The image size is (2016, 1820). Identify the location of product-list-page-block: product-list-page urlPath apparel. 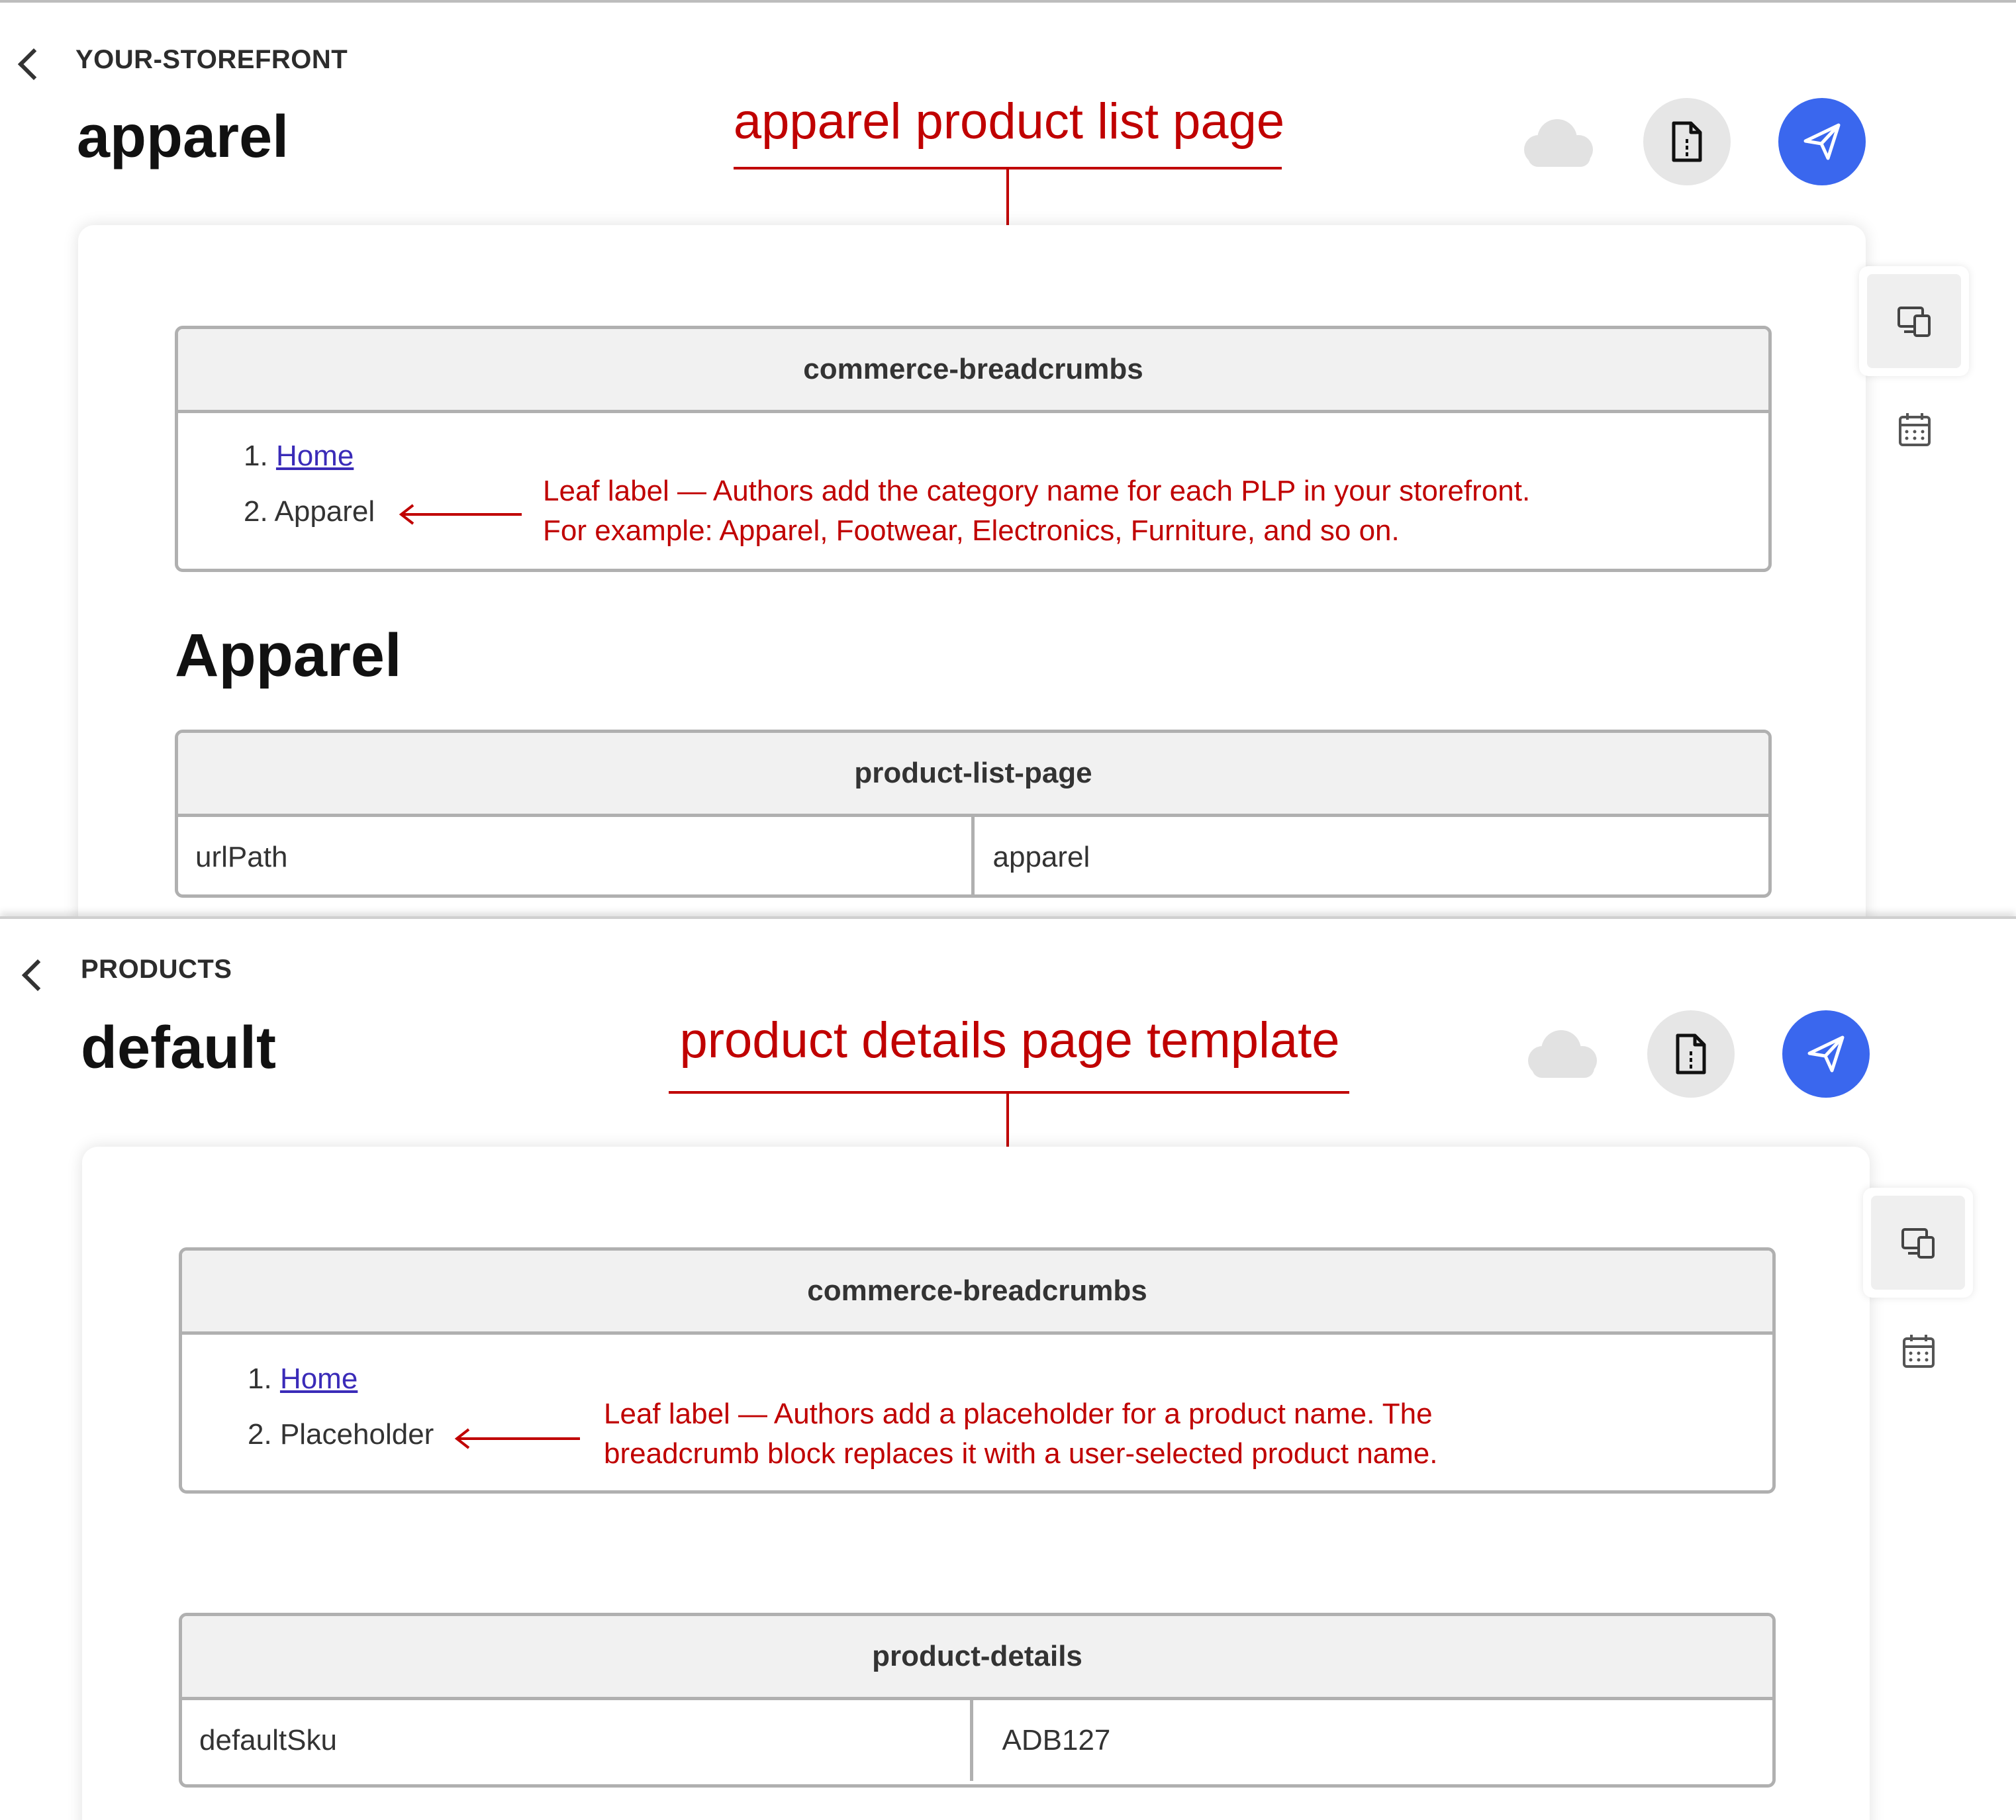
(973, 814).